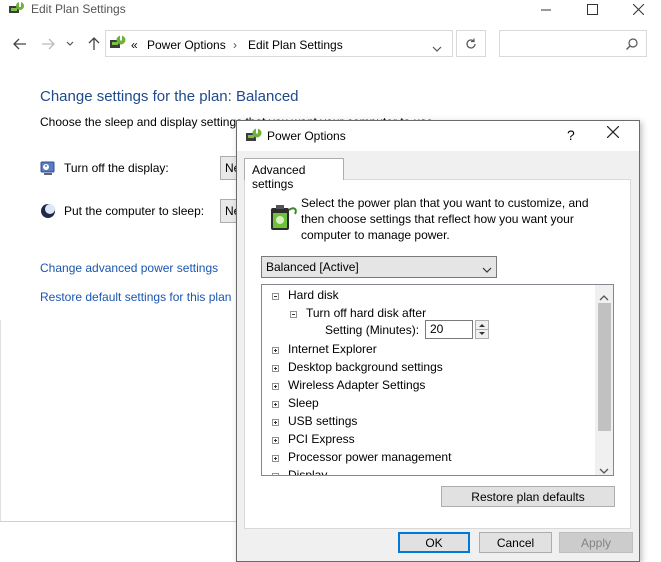 The height and width of the screenshot is (562, 661). Describe the element at coordinates (186, 45) in the screenshot. I see `breadcrumb-power-options: Power Options` at that location.